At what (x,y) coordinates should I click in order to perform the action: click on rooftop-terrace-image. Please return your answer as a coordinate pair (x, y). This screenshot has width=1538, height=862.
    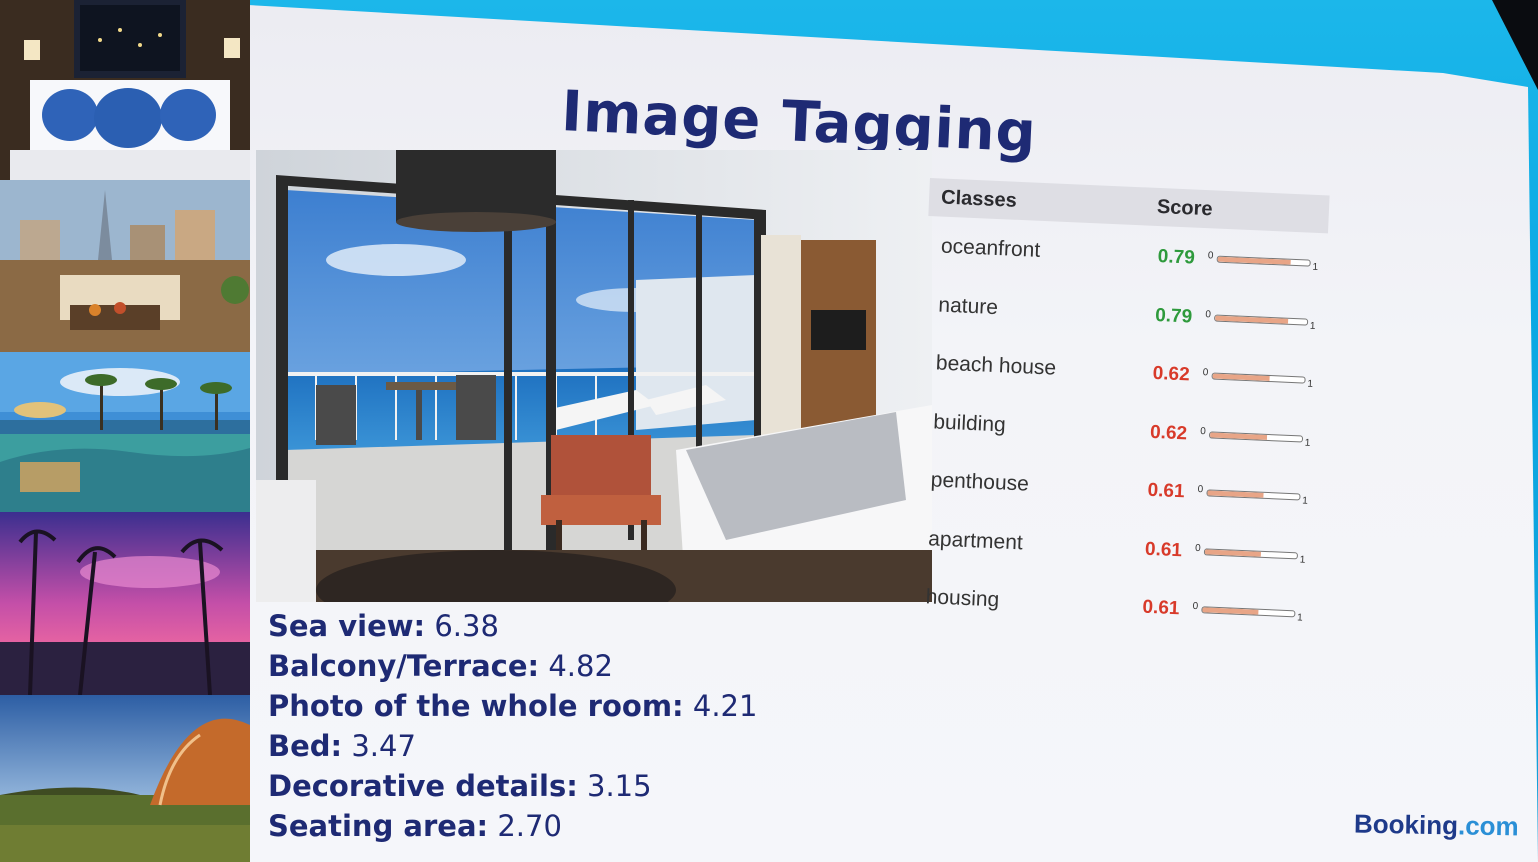
    Looking at the image, I should click on (125, 266).